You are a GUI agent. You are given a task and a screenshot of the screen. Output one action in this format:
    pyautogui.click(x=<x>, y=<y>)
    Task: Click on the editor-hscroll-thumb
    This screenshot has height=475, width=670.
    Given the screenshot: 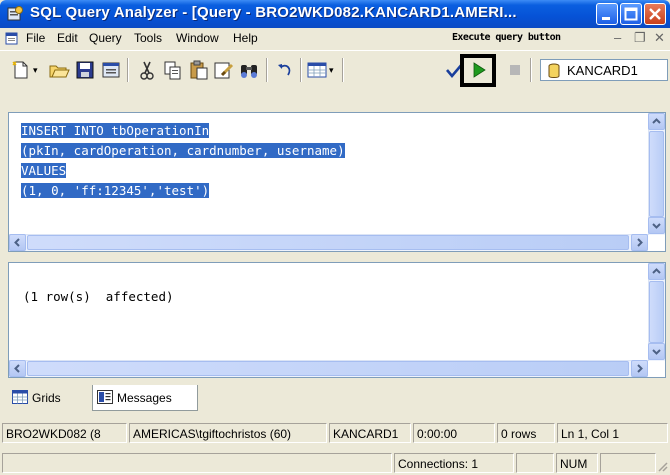 What is the action you would take?
    pyautogui.click(x=328, y=242)
    